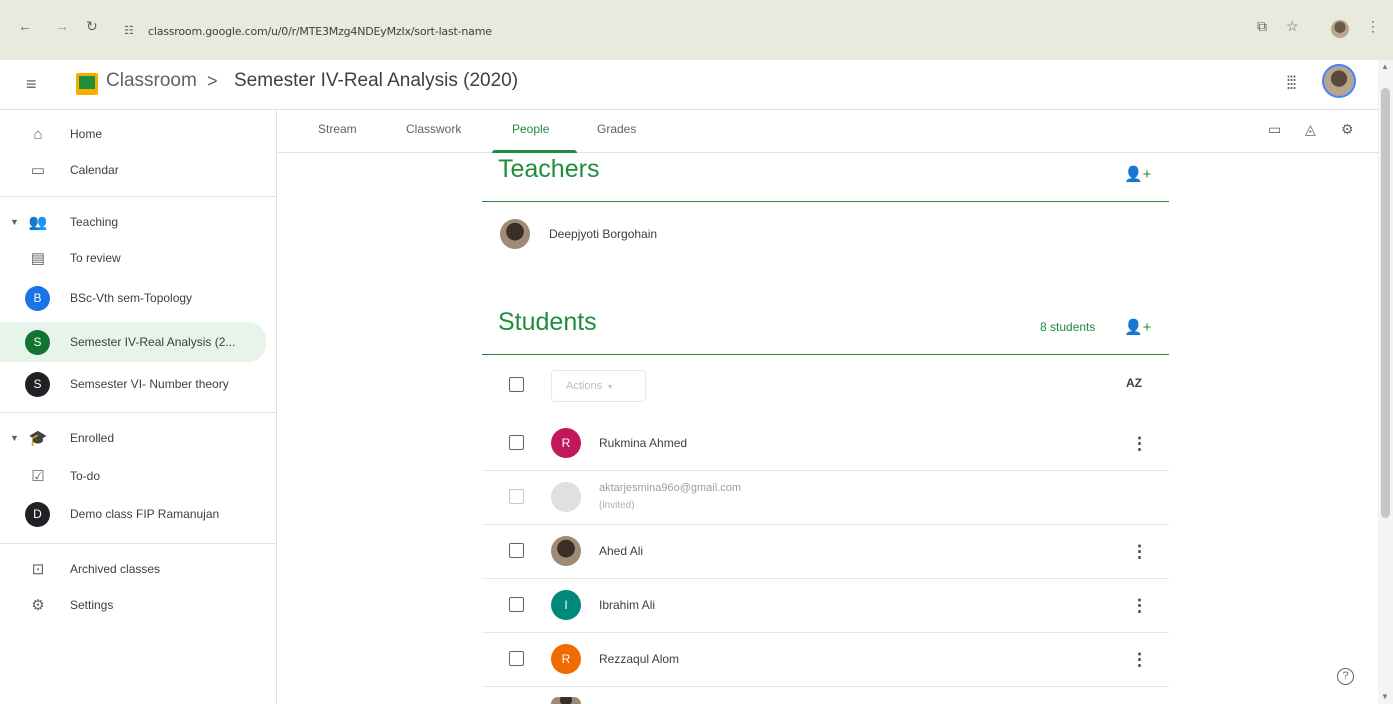  Describe the element at coordinates (1292, 26) in the screenshot. I see `bookmark-star-icon: ☆` at that location.